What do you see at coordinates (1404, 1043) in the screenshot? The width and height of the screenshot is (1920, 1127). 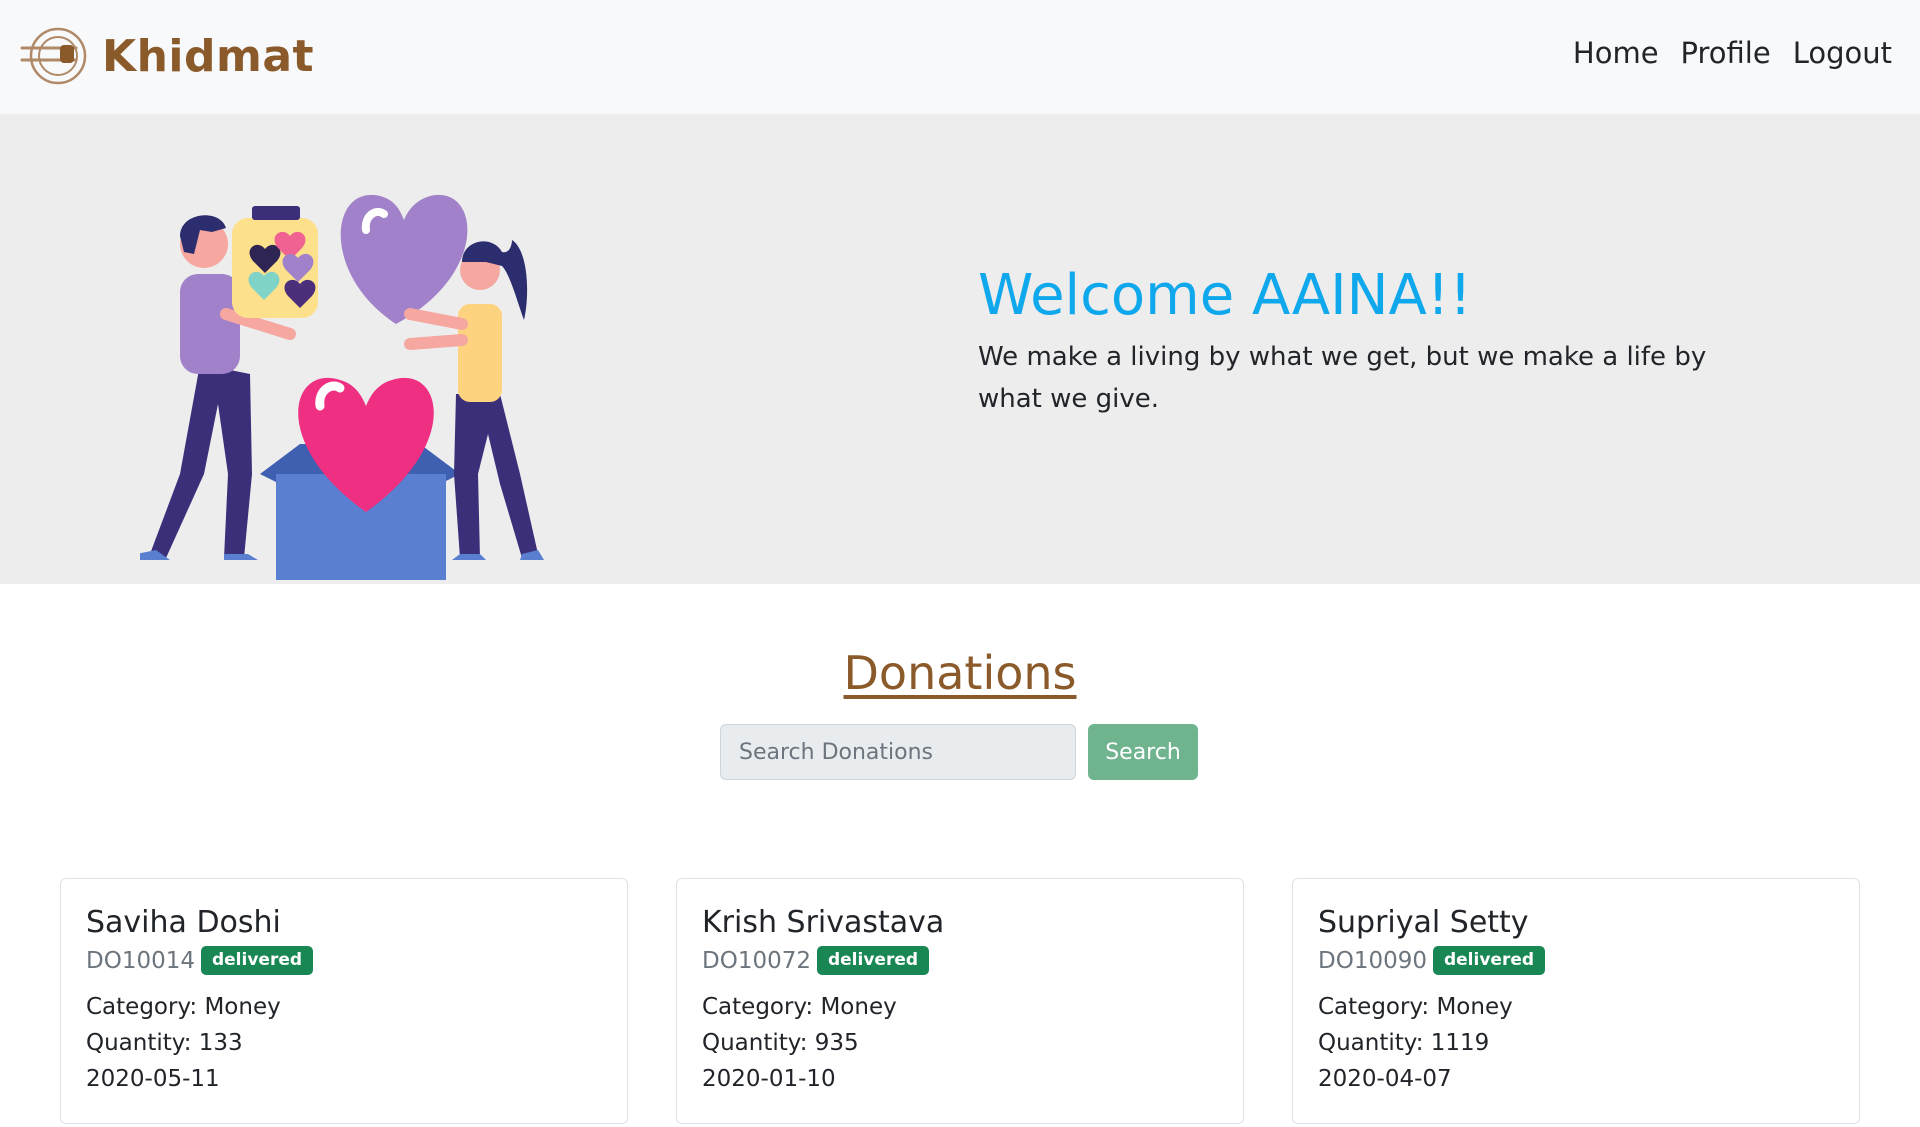 I see `donation-quantity: Quantity: 1119` at bounding box center [1404, 1043].